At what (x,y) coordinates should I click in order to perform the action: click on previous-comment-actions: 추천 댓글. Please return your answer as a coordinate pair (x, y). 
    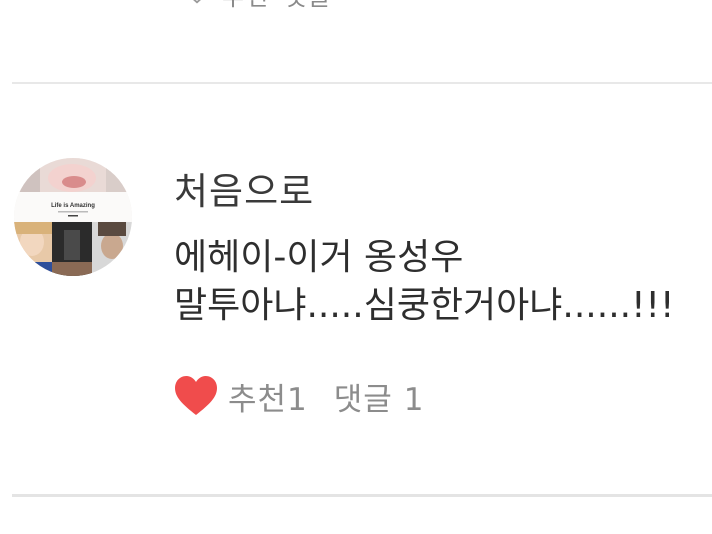
    Looking at the image, I should click on (259, 5).